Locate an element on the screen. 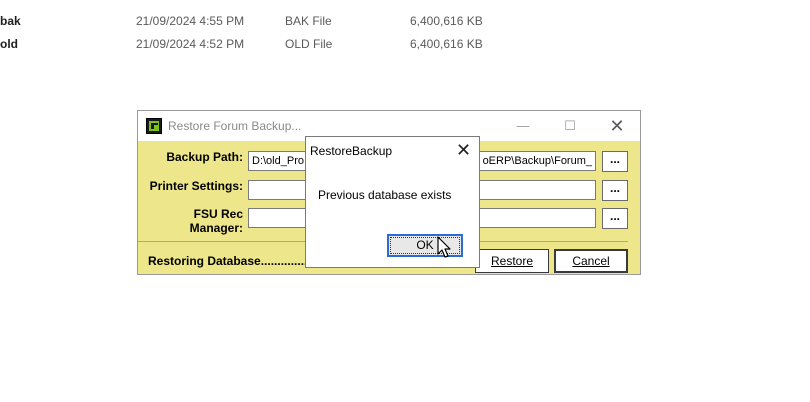 This screenshot has width=810, height=402. backup-path-value-start: D:\old_Pro is located at coordinates (278, 161).